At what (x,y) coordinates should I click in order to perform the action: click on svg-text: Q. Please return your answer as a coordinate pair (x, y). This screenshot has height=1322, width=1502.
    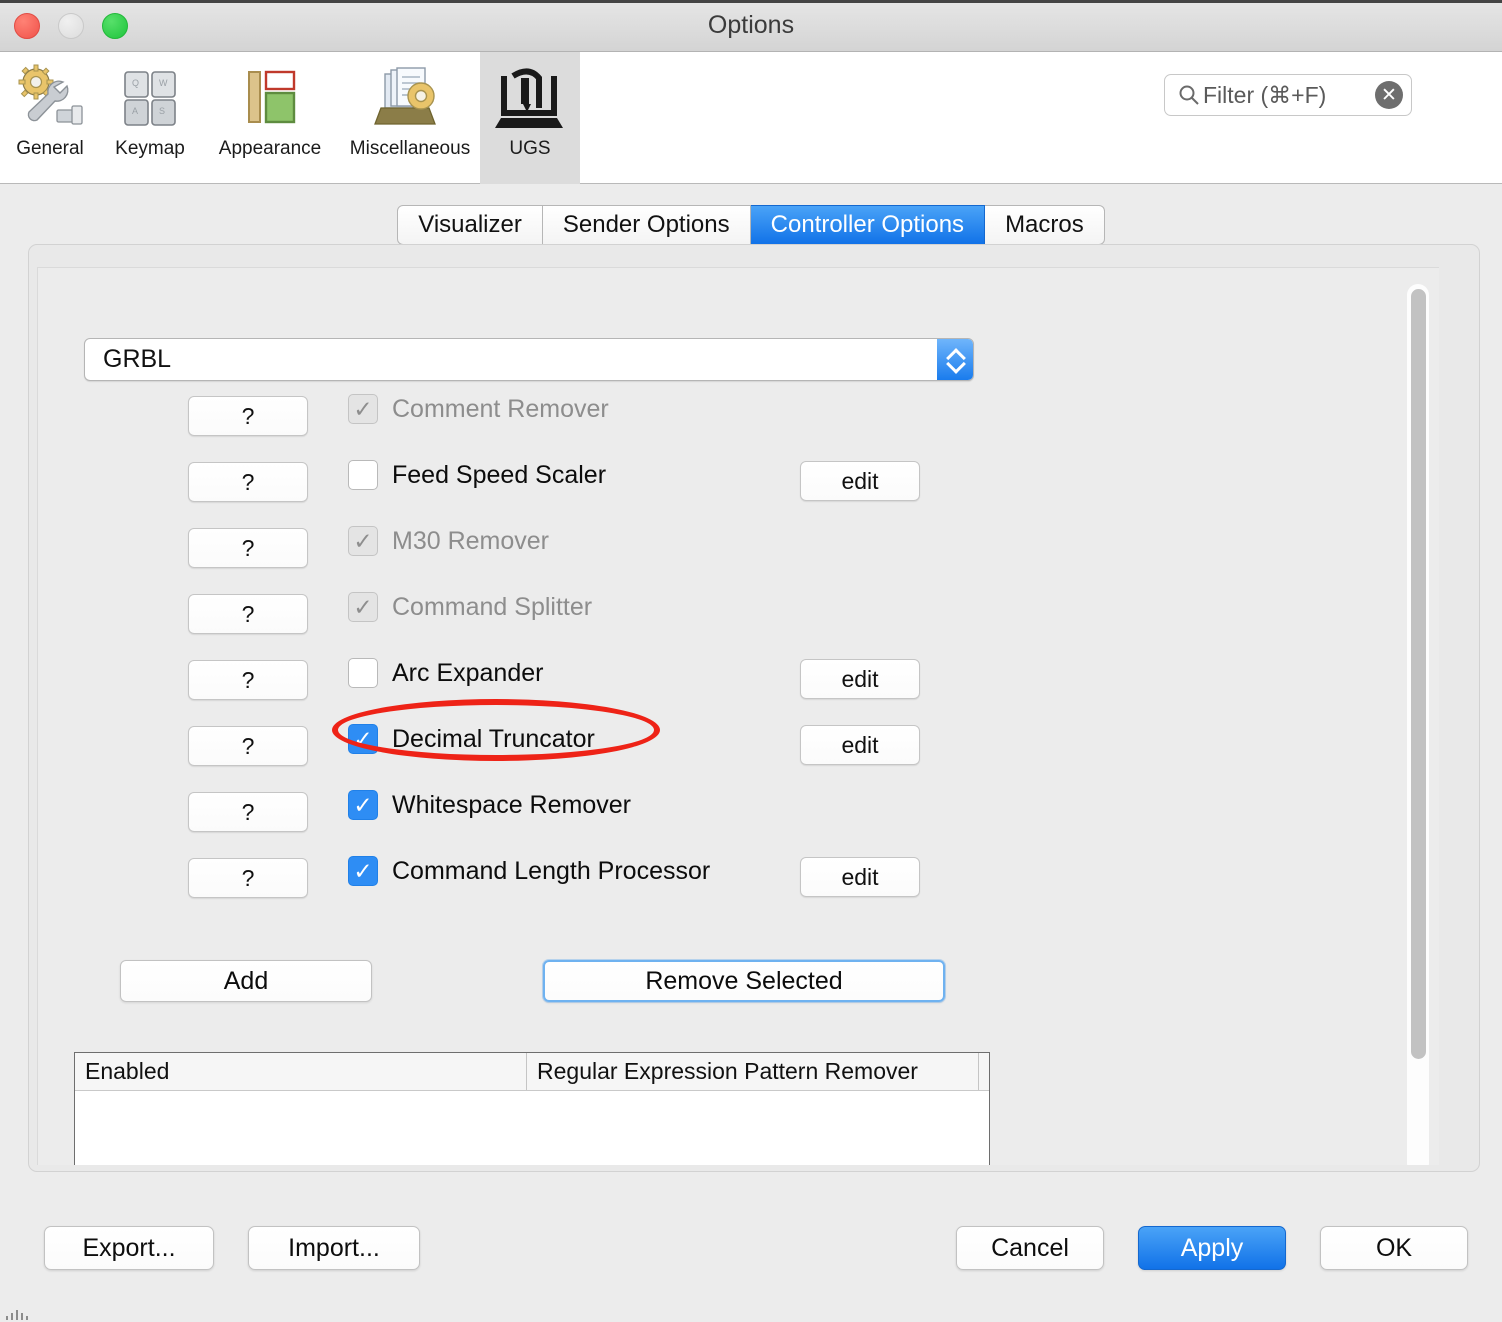
    Looking at the image, I should click on (135, 83).